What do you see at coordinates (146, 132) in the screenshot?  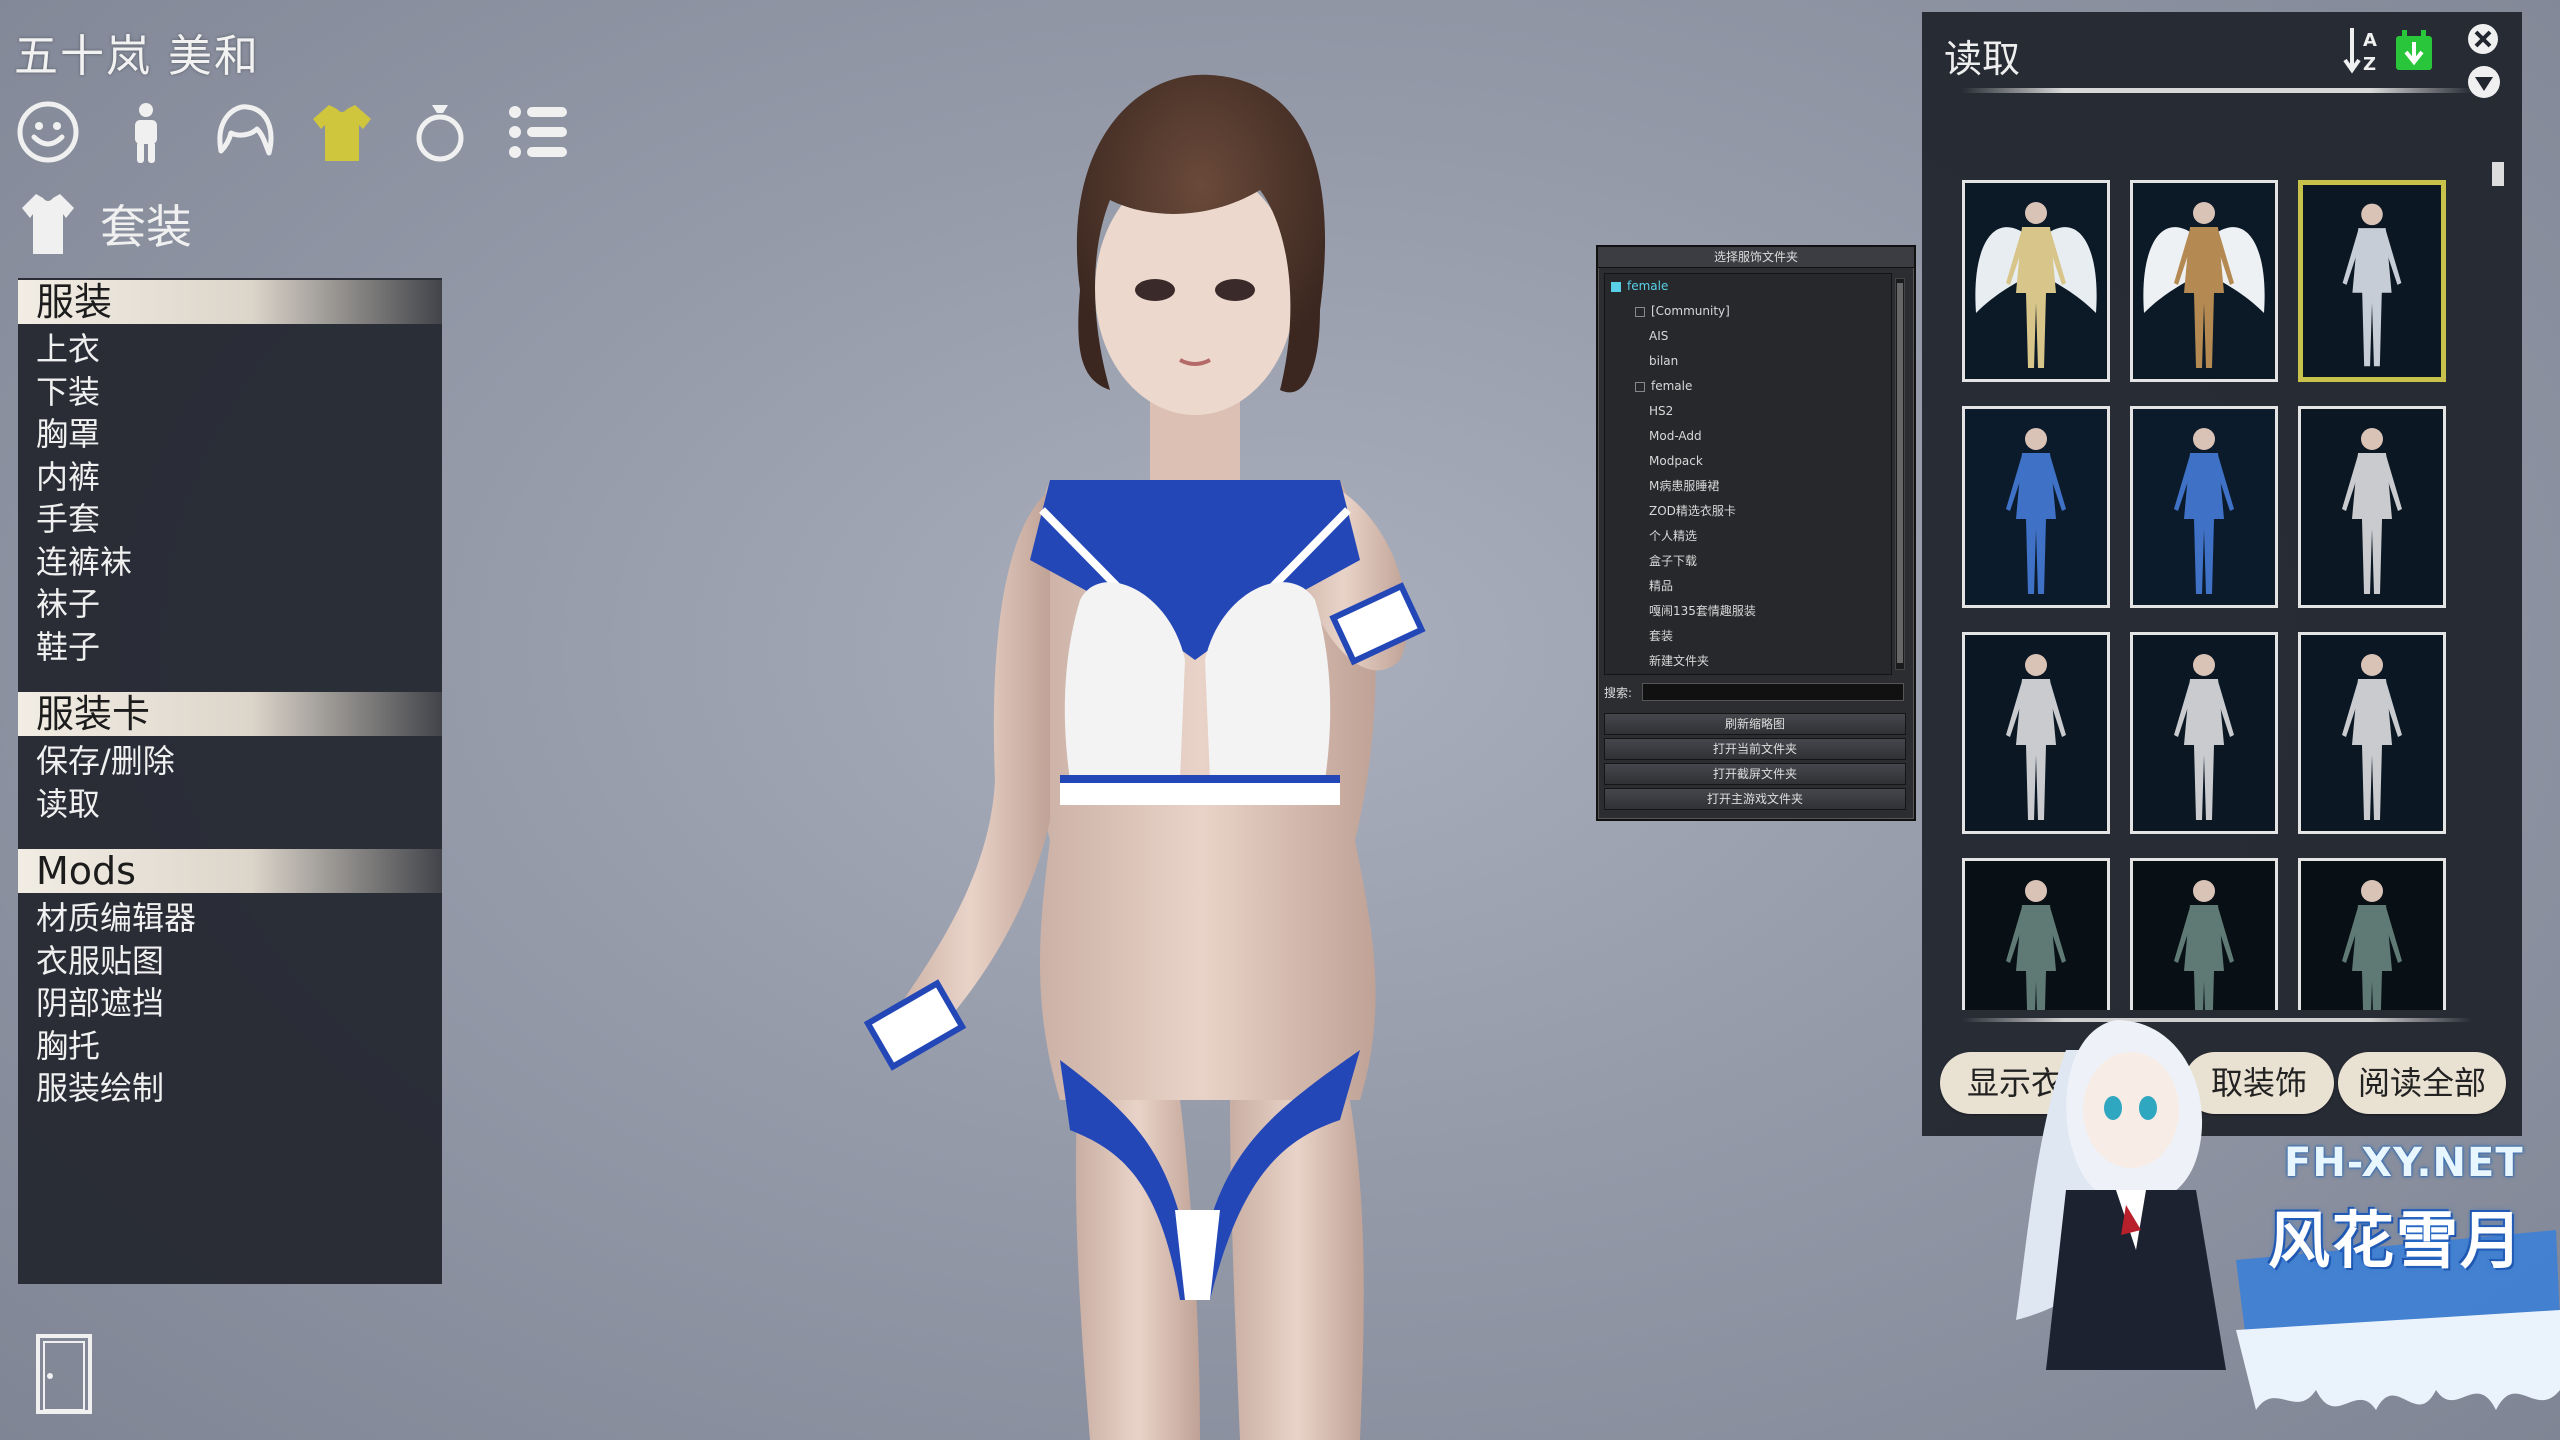 I see `body-icon` at bounding box center [146, 132].